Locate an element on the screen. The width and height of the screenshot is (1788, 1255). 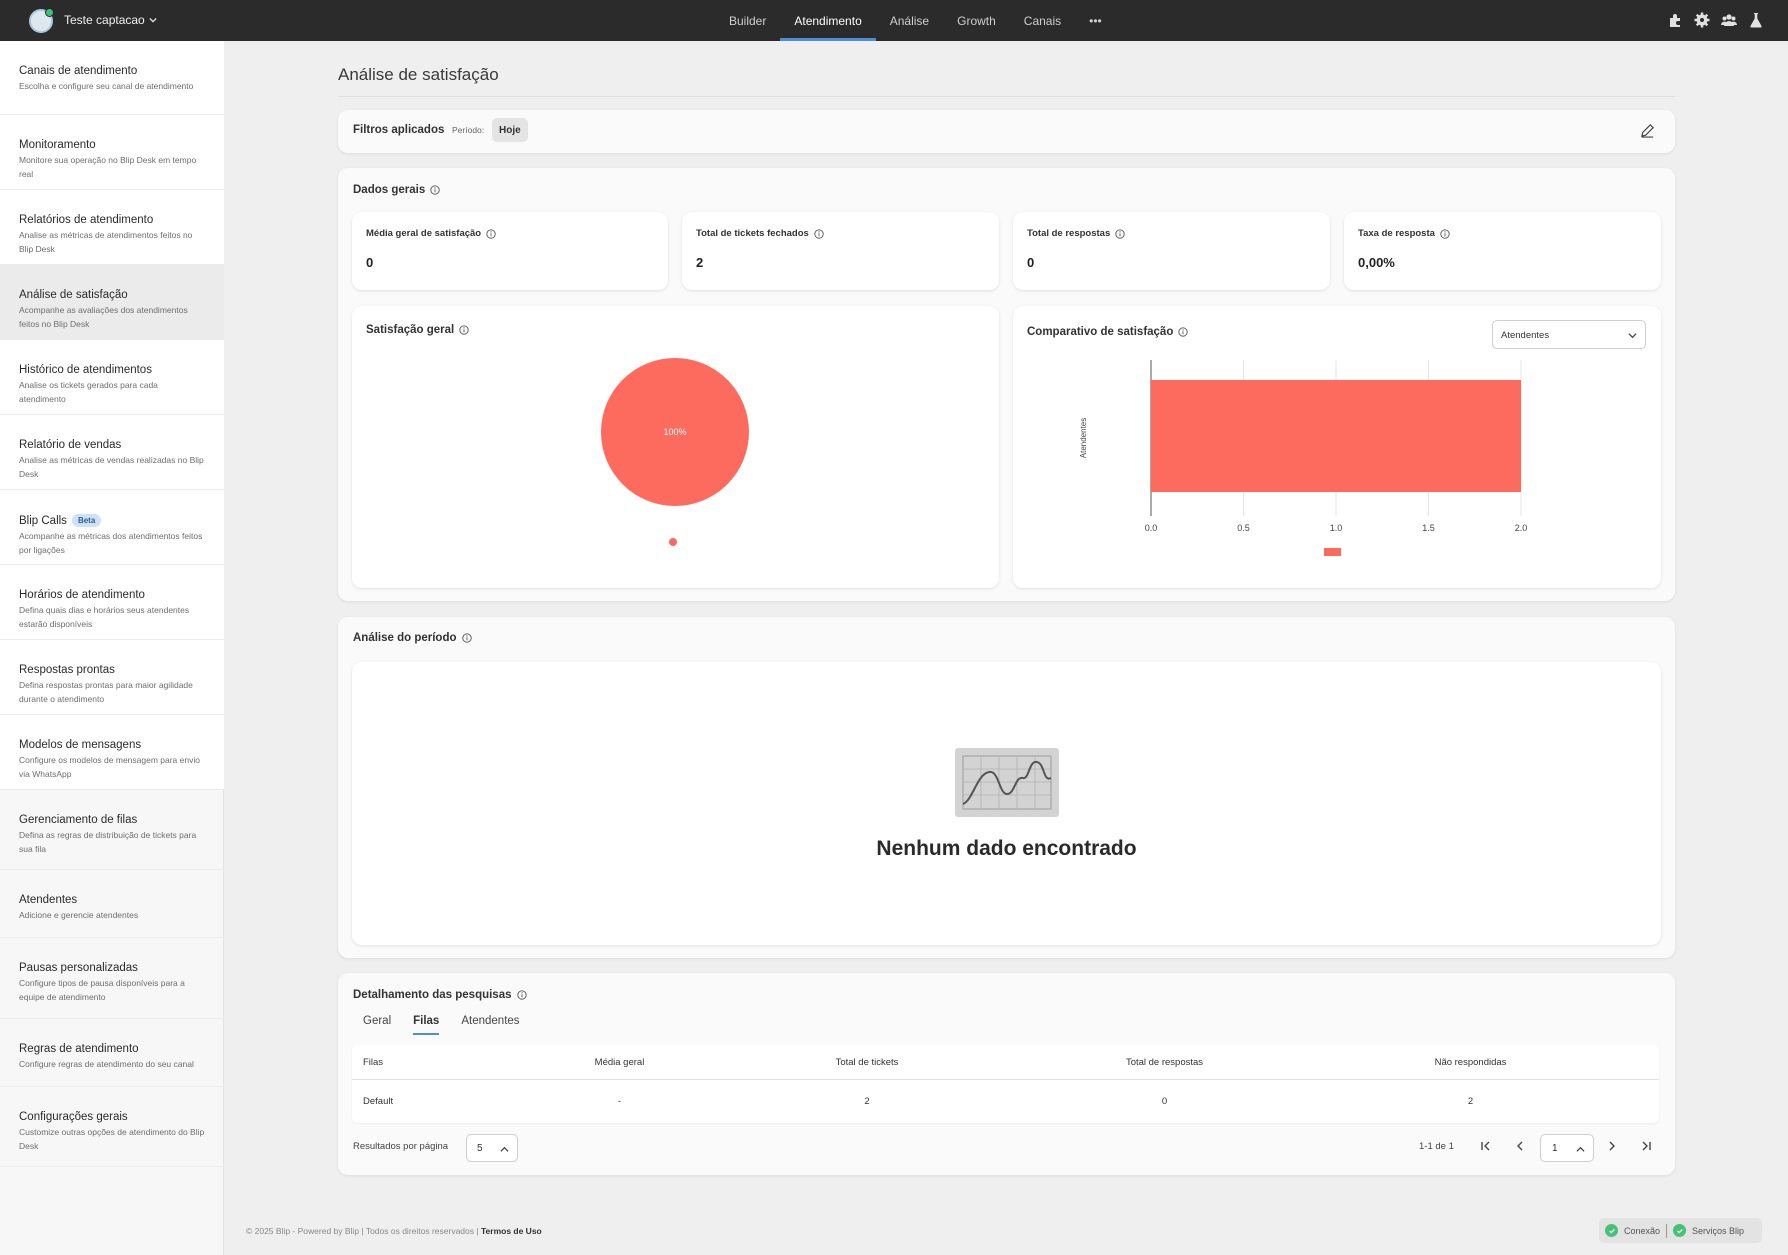
account-switcher: Teste captacao is located at coordinates (110, 20).